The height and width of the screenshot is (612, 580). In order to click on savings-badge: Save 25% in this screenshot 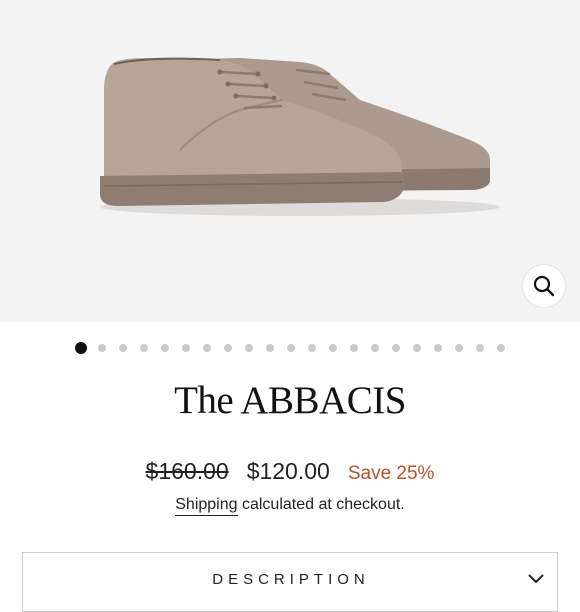, I will do `click(391, 473)`.